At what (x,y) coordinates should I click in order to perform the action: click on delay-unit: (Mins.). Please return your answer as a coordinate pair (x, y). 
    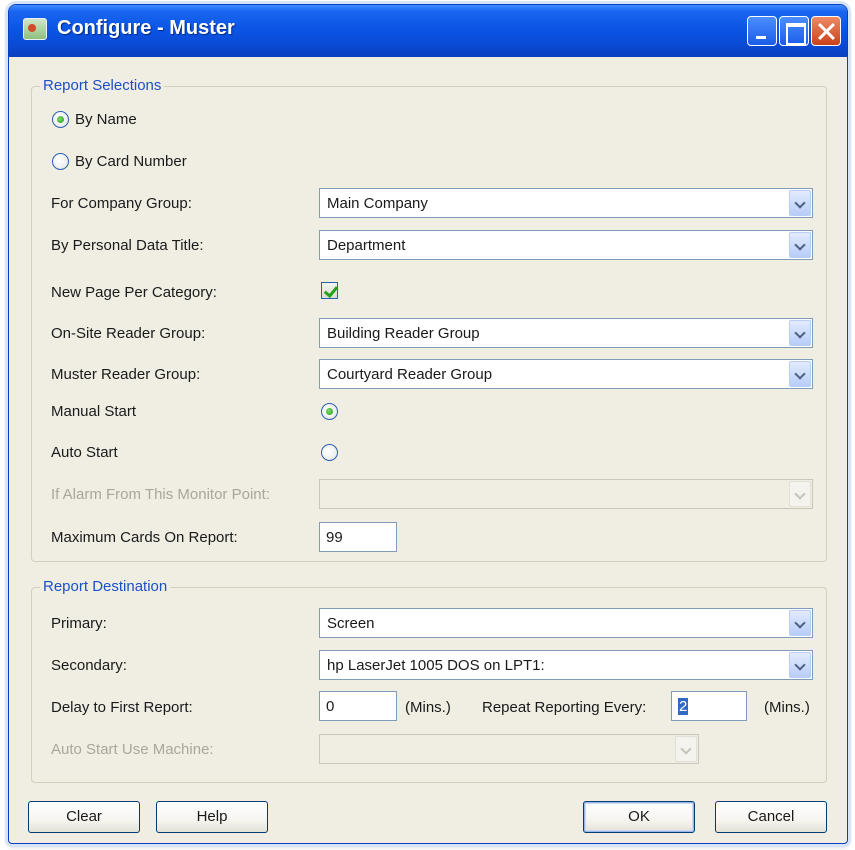
    Looking at the image, I should click on (428, 707).